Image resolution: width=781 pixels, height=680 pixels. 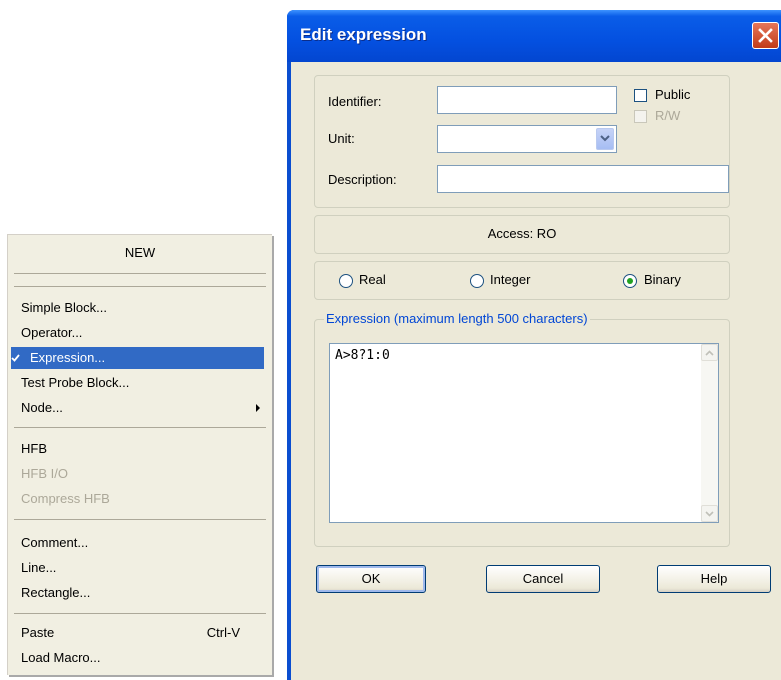 I want to click on expression-text: A>8?1:0, so click(x=362, y=355).